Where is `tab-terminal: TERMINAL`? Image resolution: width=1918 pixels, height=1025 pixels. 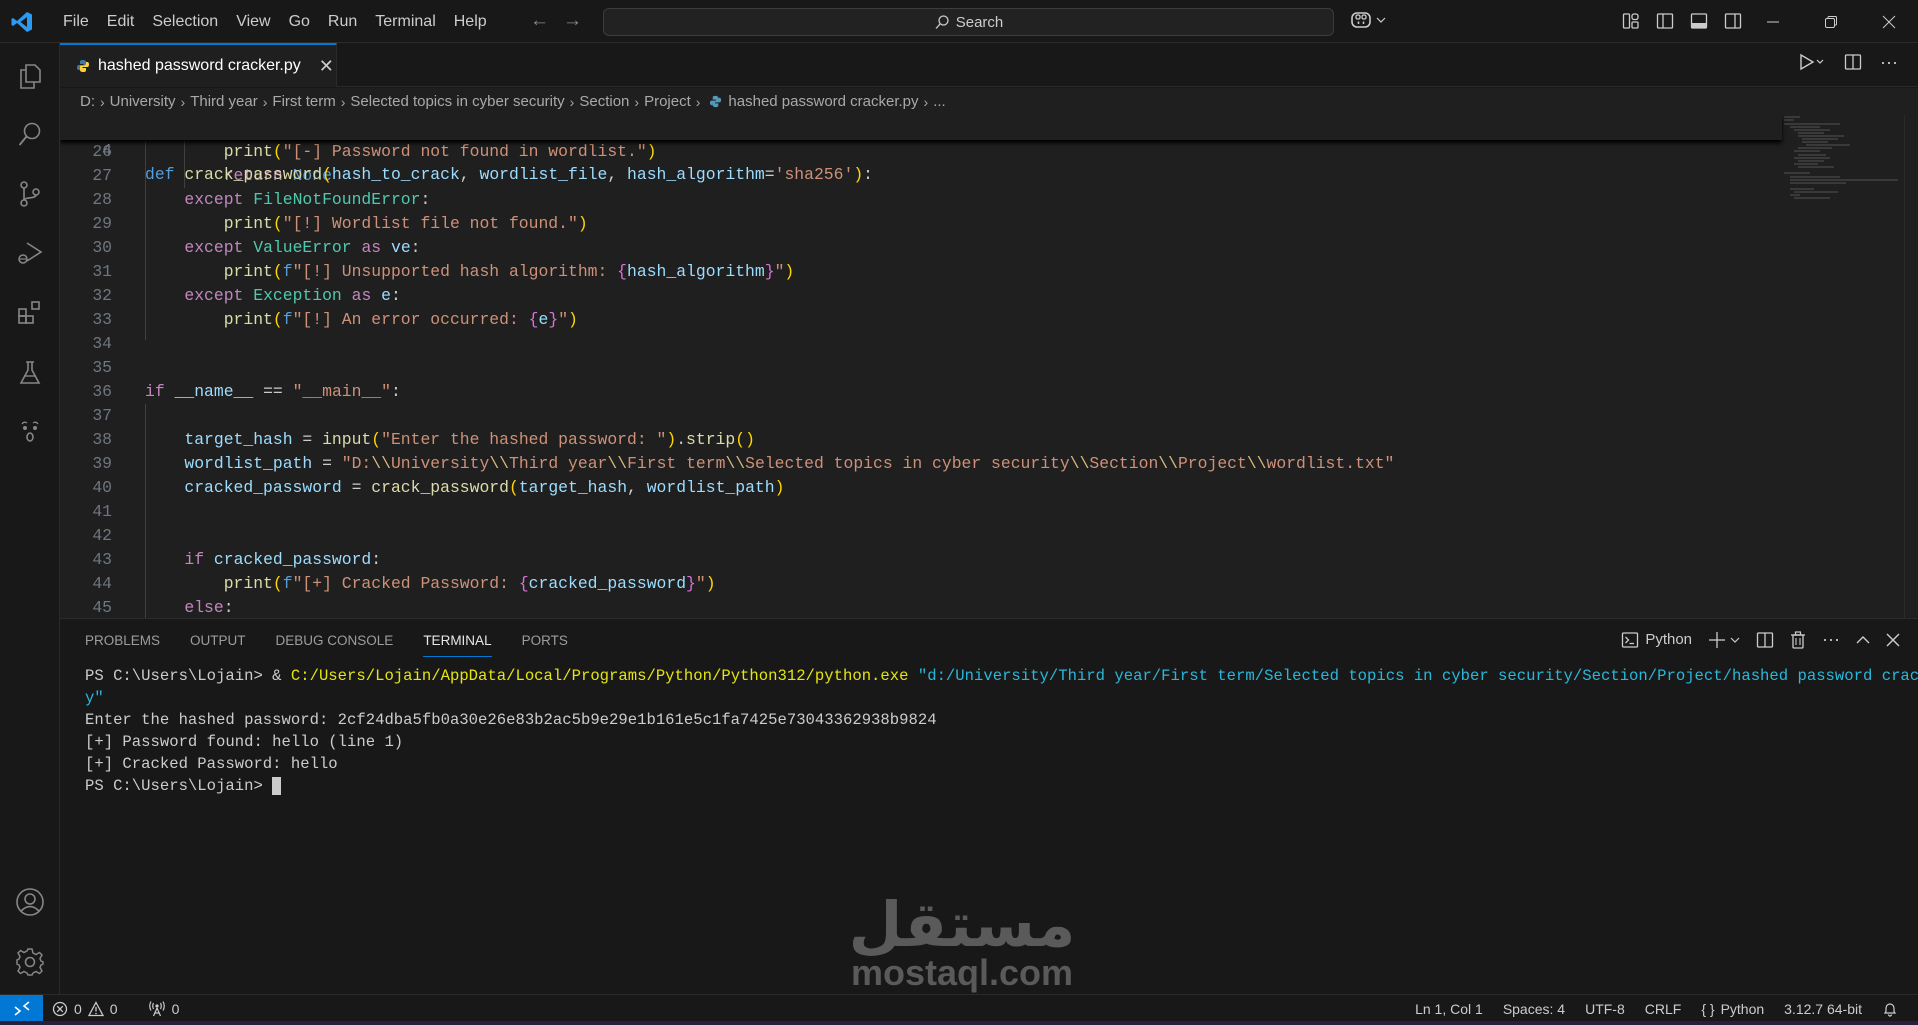
tab-terminal: TERMINAL is located at coordinates (457, 641).